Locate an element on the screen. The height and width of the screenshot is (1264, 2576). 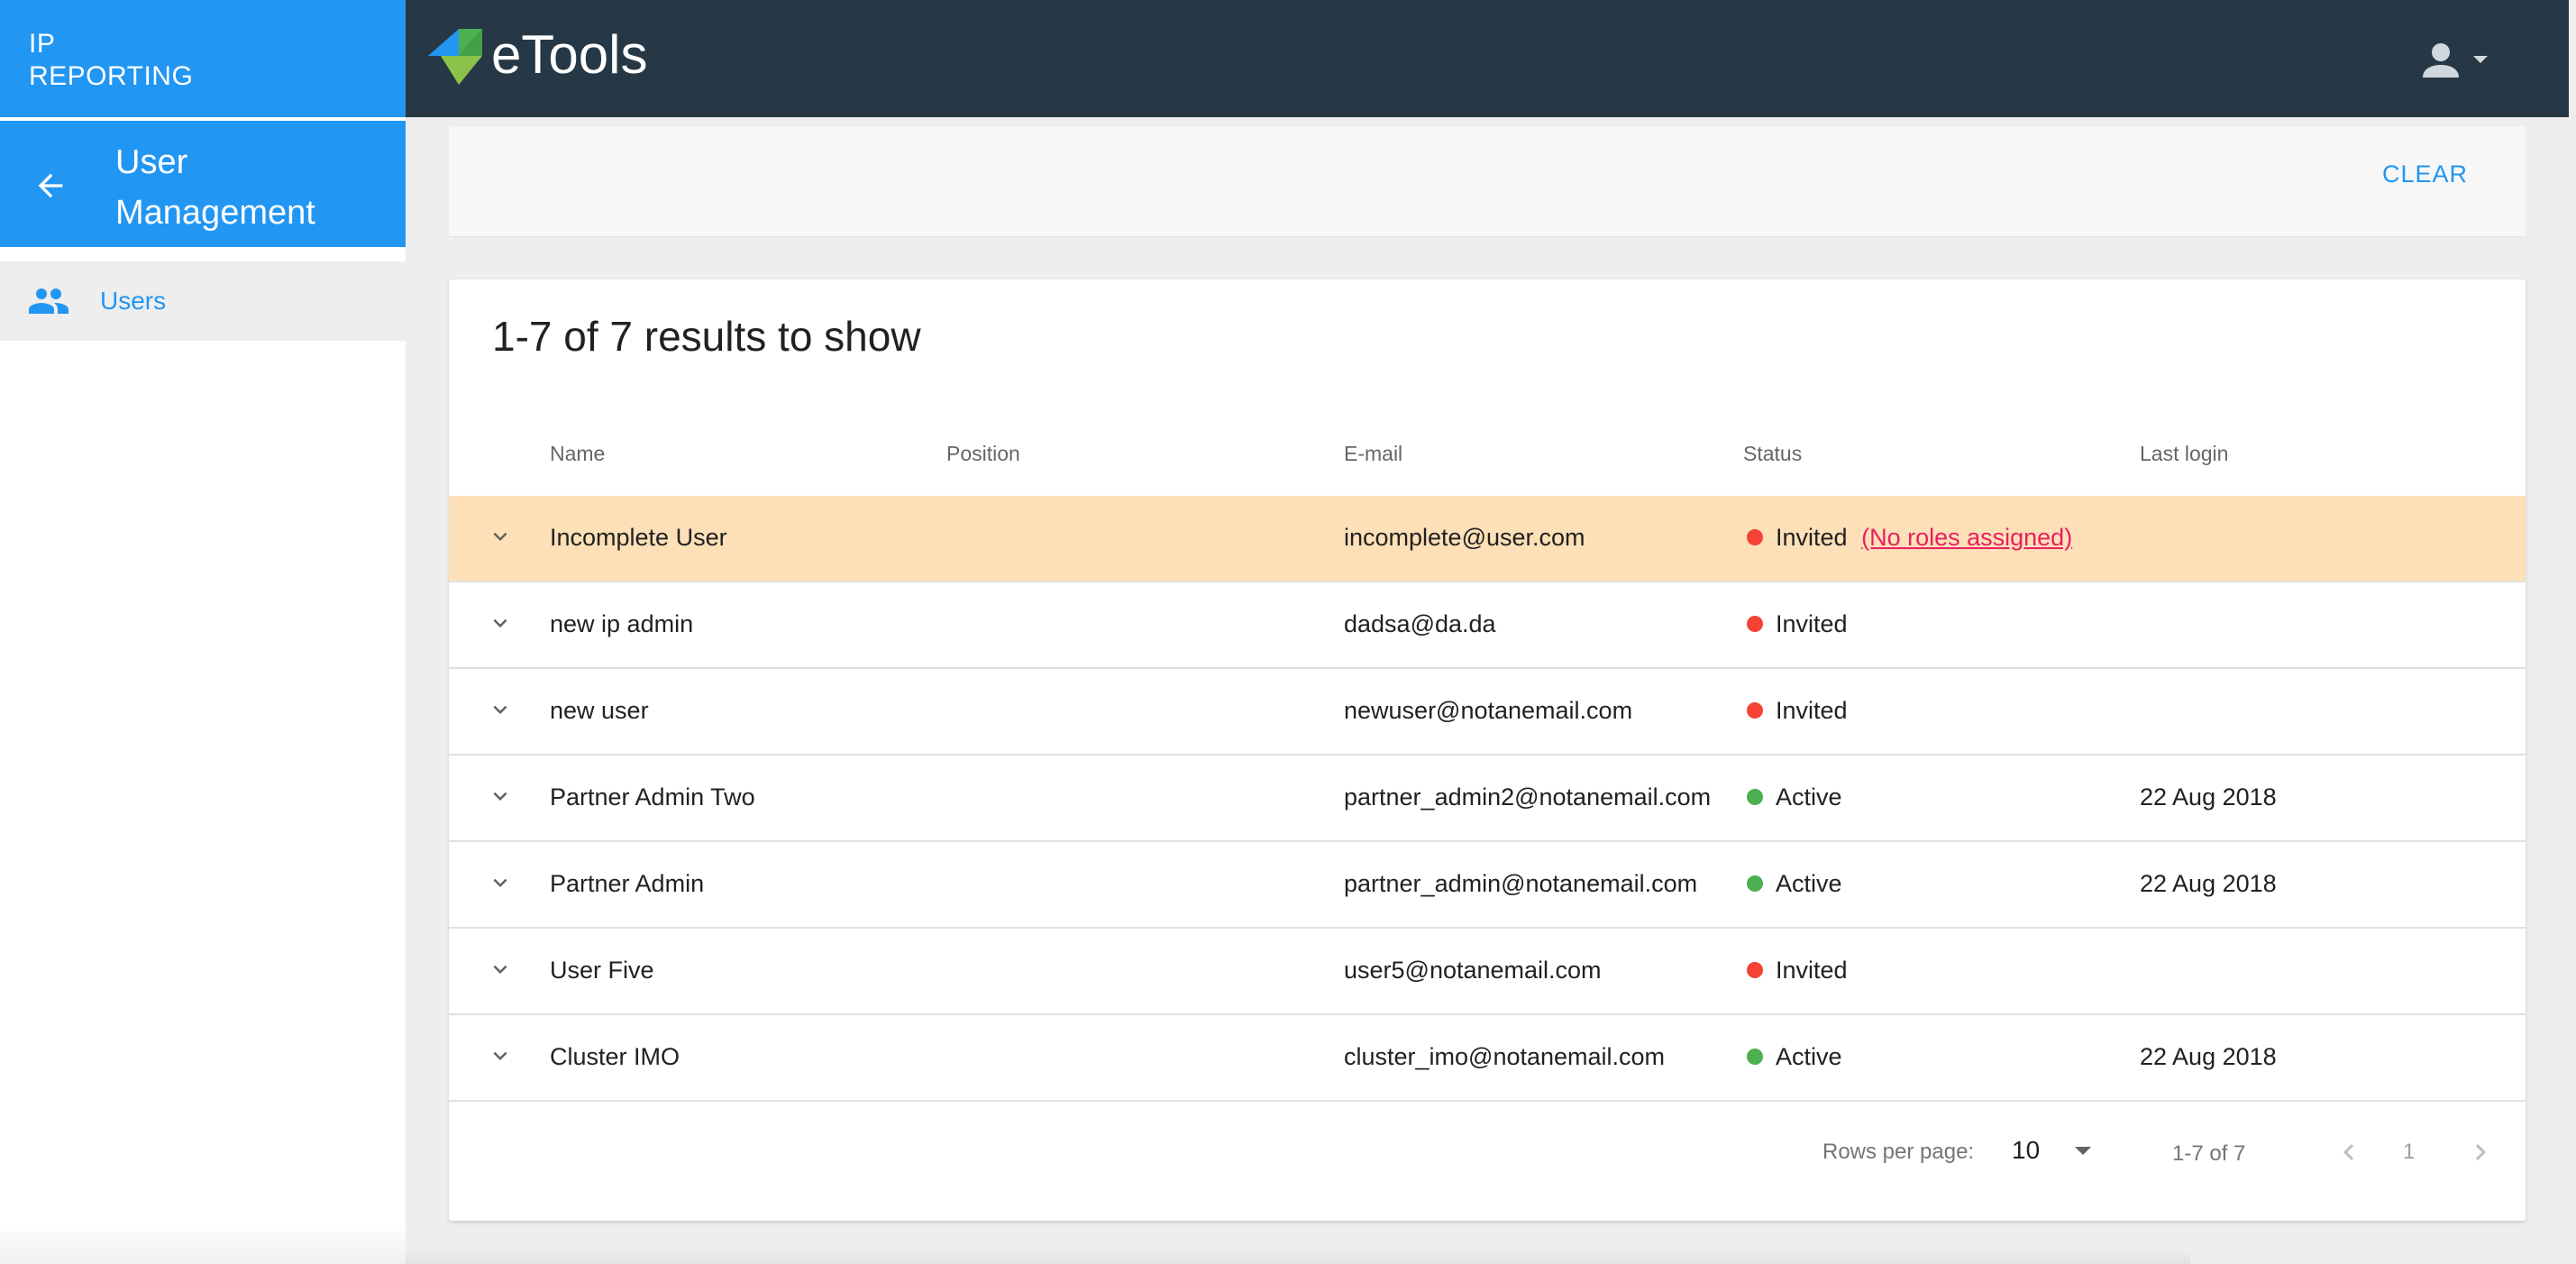
brand-line-2: REPORTING is located at coordinates (111, 76).